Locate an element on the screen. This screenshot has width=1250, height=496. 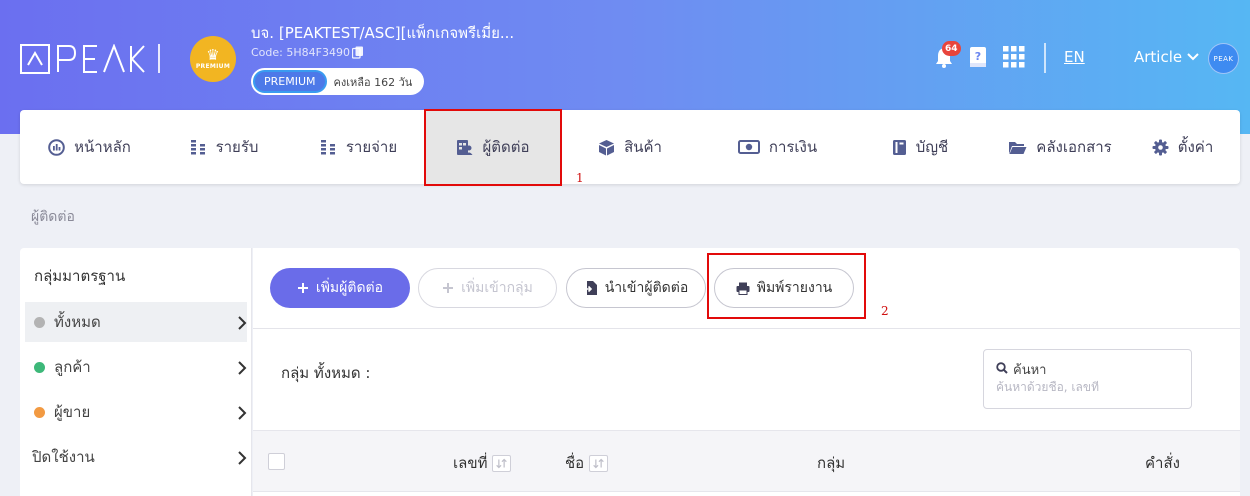
logo-divider is located at coordinates (159, 58).